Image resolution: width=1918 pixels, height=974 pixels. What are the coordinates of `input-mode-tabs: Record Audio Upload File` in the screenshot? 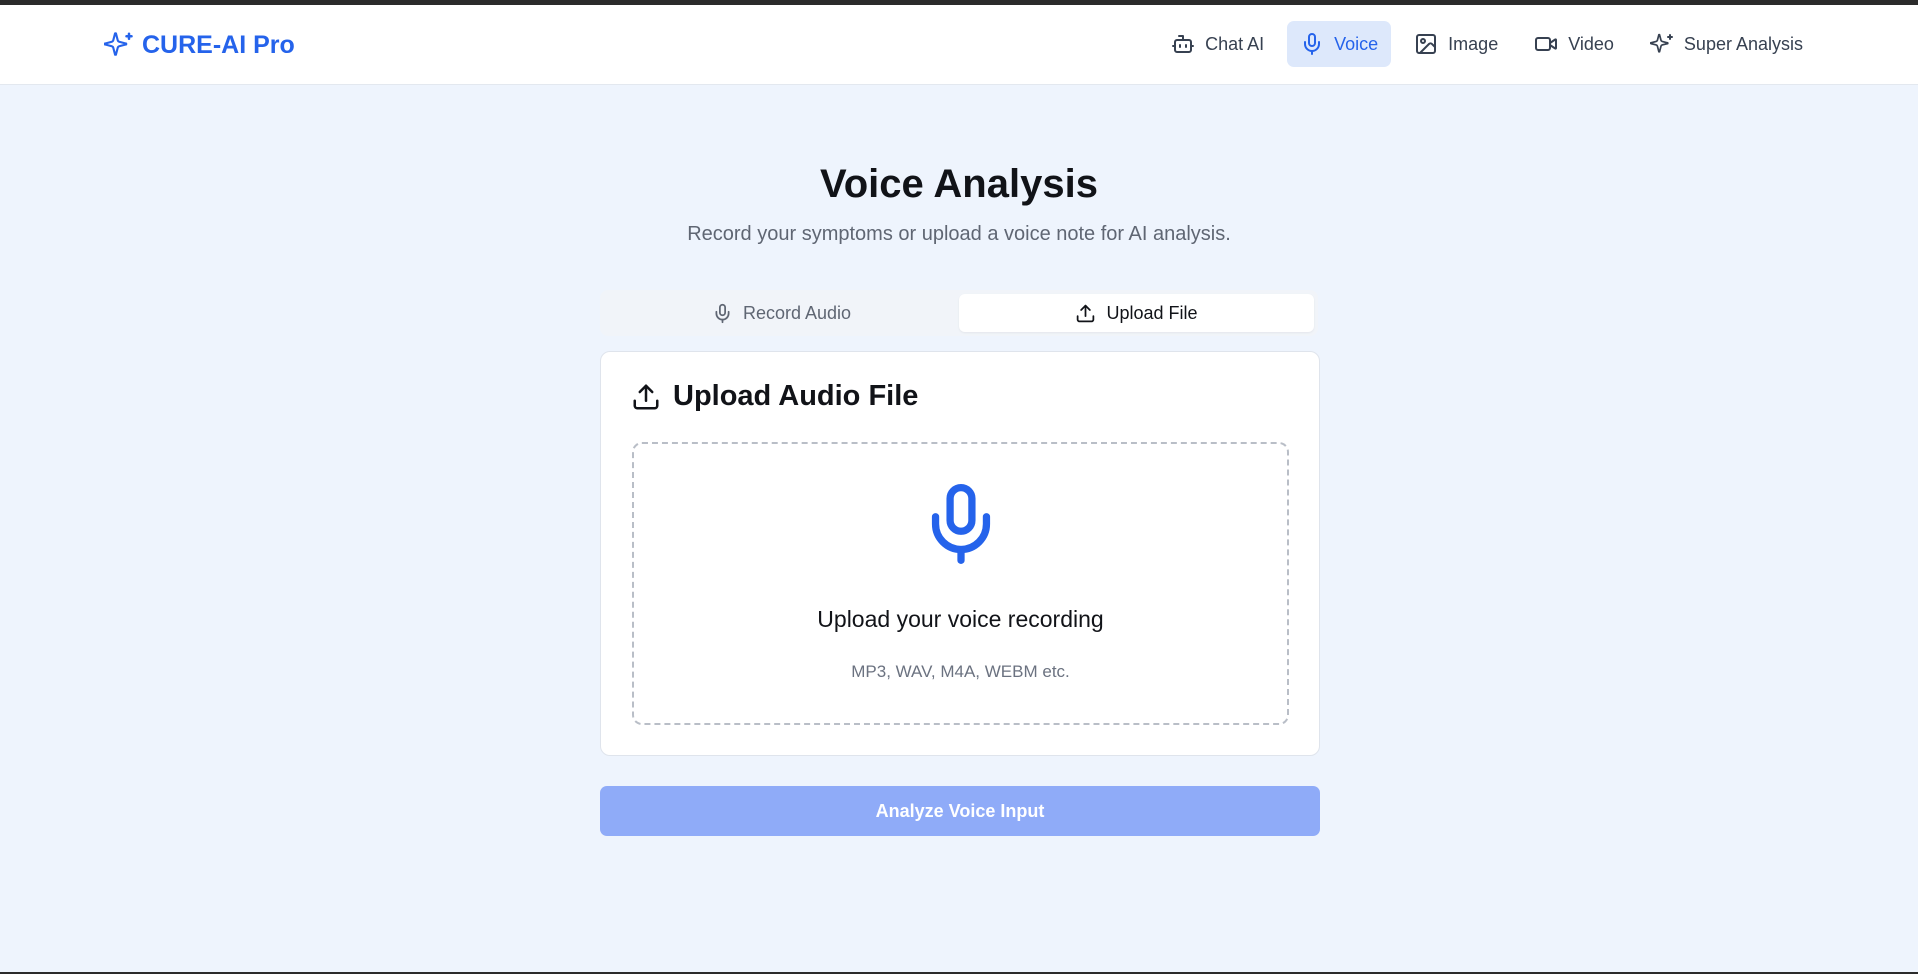 It's located at (959, 313).